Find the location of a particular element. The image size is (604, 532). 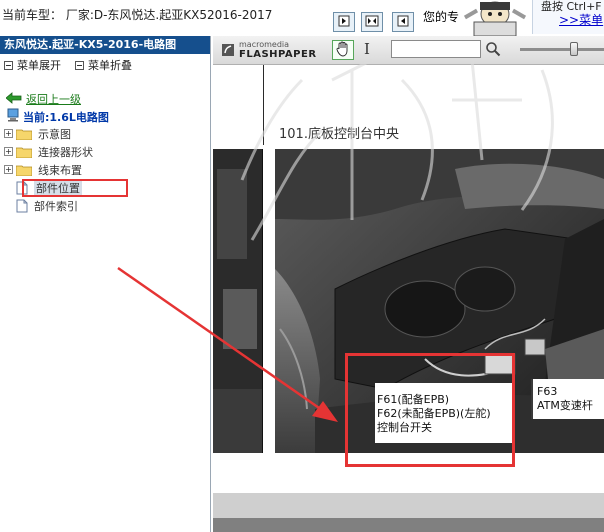

photo-left-strip is located at coordinates (238, 301).